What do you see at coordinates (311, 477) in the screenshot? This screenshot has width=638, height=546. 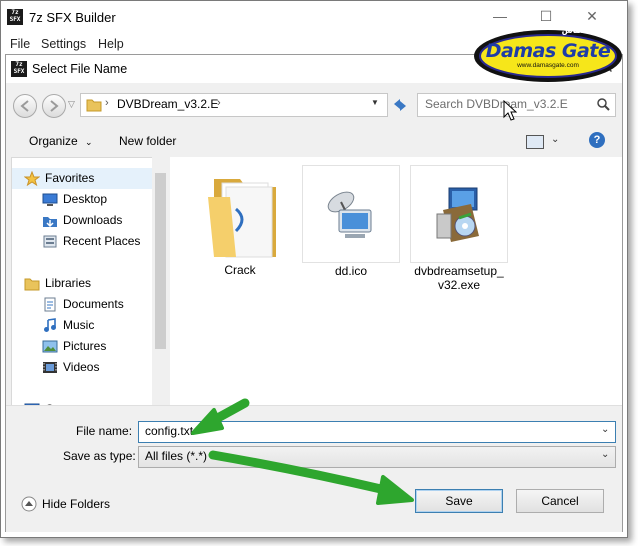 I see `arrow-to-save-icon` at bounding box center [311, 477].